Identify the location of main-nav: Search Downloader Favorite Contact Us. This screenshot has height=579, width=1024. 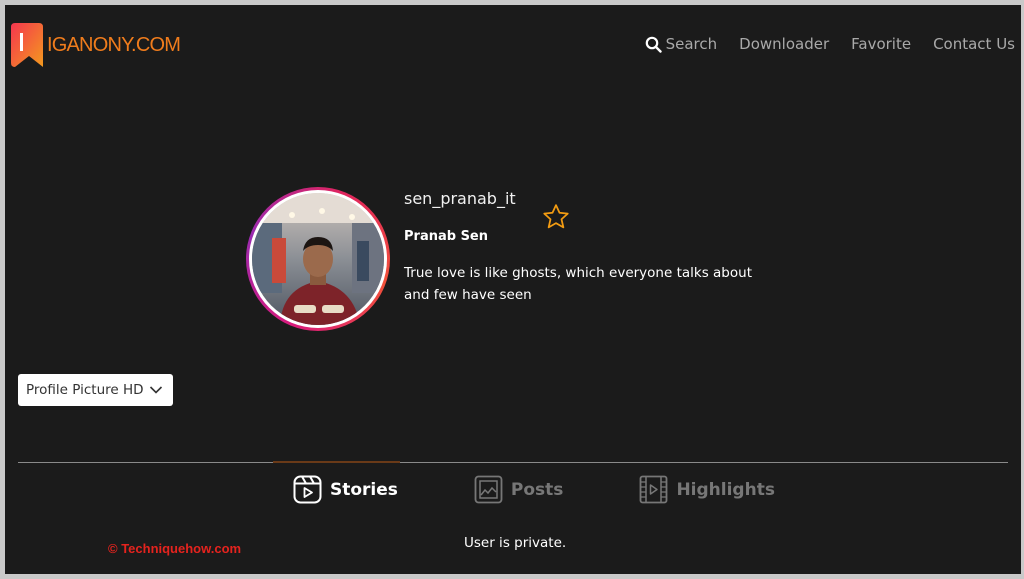
(830, 44).